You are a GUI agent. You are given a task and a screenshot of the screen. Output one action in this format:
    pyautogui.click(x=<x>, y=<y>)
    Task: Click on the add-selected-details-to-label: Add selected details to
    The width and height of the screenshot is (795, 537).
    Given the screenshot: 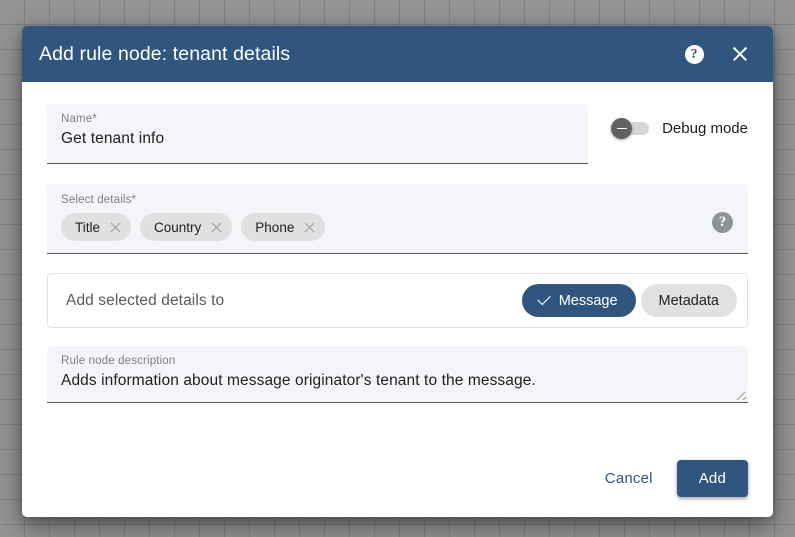 What is the action you would take?
    pyautogui.click(x=145, y=300)
    